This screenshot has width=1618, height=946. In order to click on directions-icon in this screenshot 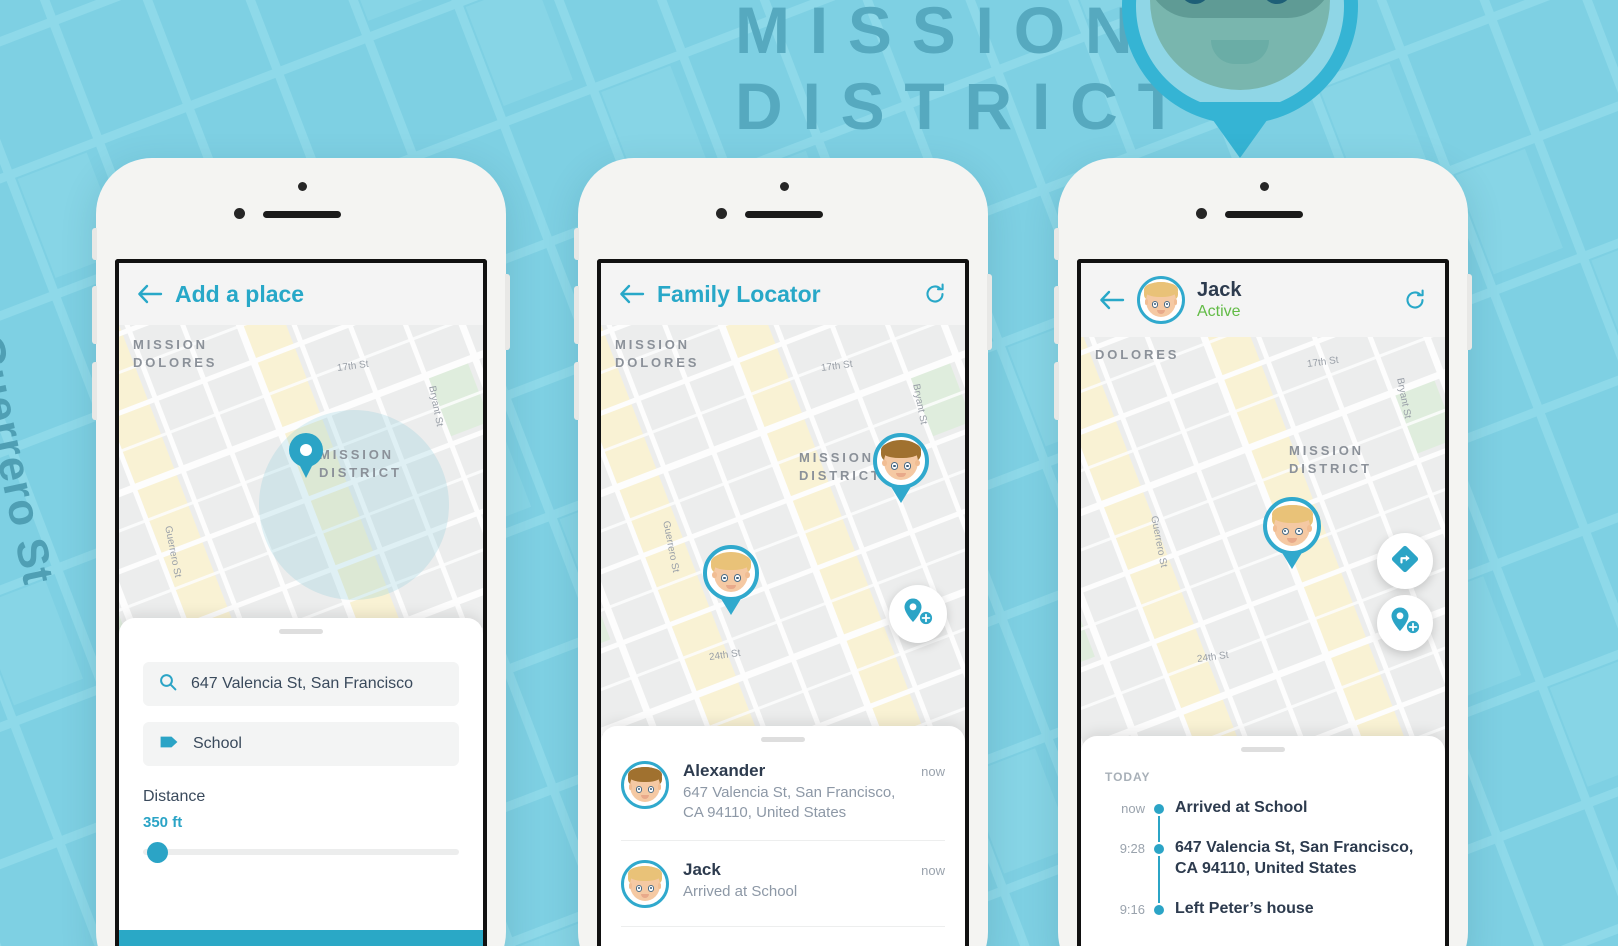, I will do `click(1405, 561)`.